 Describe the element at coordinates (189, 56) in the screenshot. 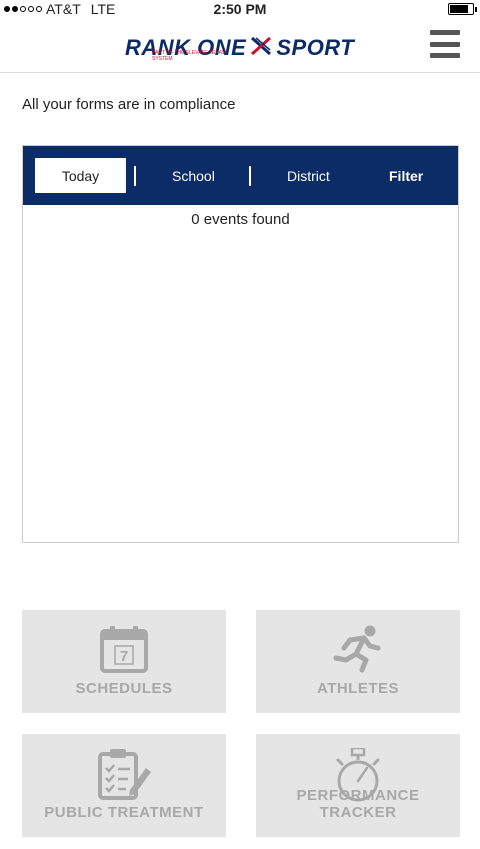

I see `logo-tagline: PART OF THE ELEVATE TEXAS SYSTEM` at that location.